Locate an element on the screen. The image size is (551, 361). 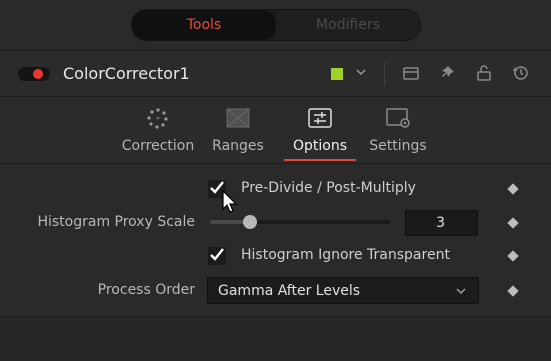
enable-dot-icon is located at coordinates (38, 74).